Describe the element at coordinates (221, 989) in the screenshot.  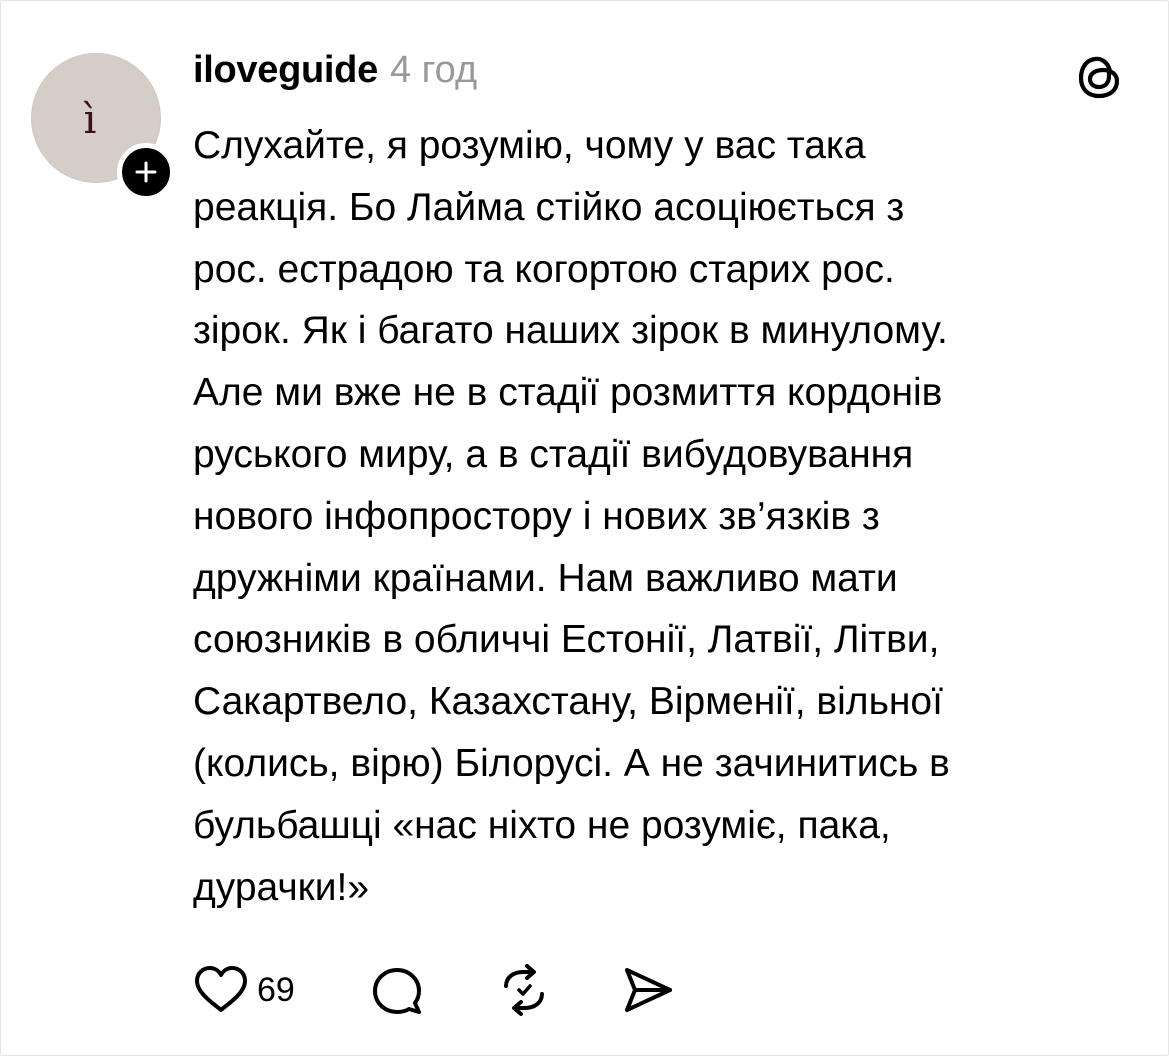
I see `heart-icon` at that location.